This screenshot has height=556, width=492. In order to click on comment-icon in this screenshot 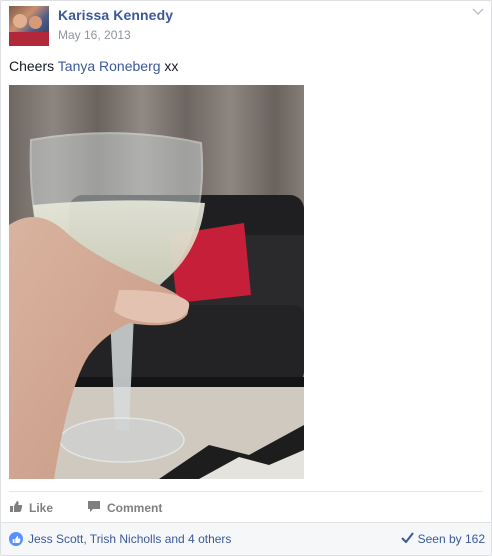, I will do `click(94, 508)`.